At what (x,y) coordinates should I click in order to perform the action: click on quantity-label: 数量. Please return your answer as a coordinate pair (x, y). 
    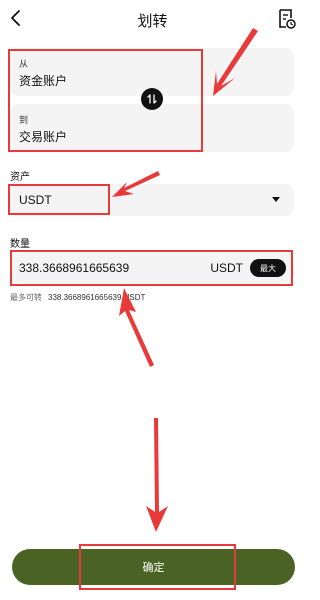
    Looking at the image, I should click on (20, 244).